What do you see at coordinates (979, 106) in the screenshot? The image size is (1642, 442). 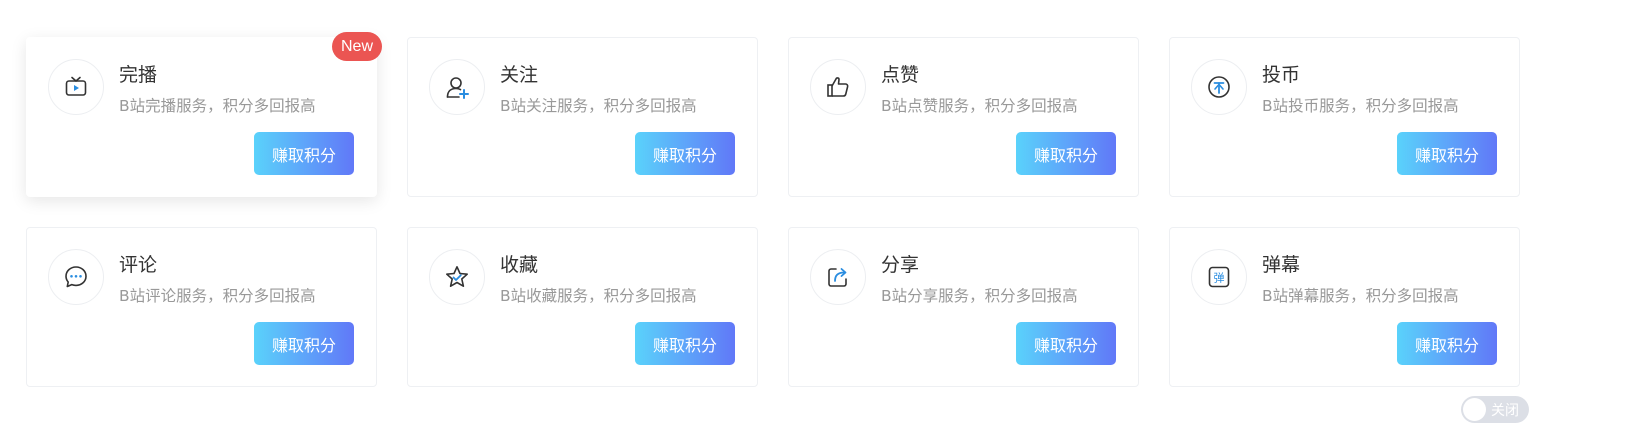 I see `service-description: B站点赞服务，积分多回报高` at bounding box center [979, 106].